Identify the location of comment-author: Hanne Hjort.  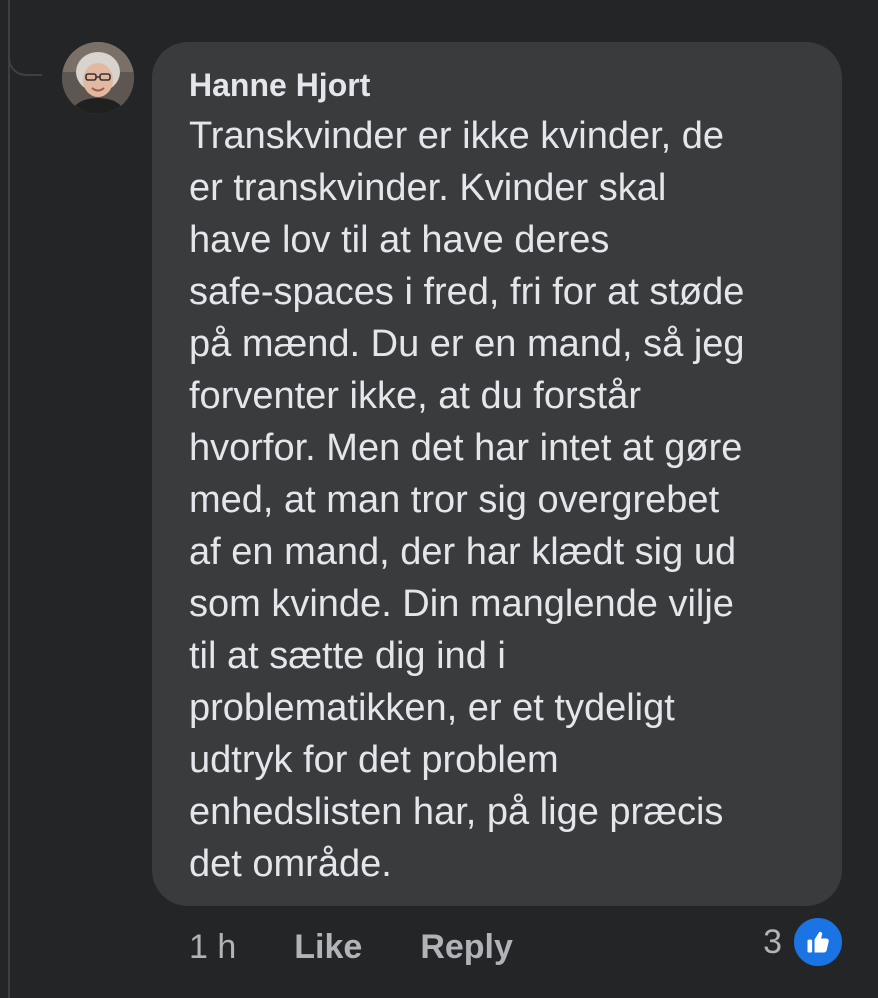
(497, 85).